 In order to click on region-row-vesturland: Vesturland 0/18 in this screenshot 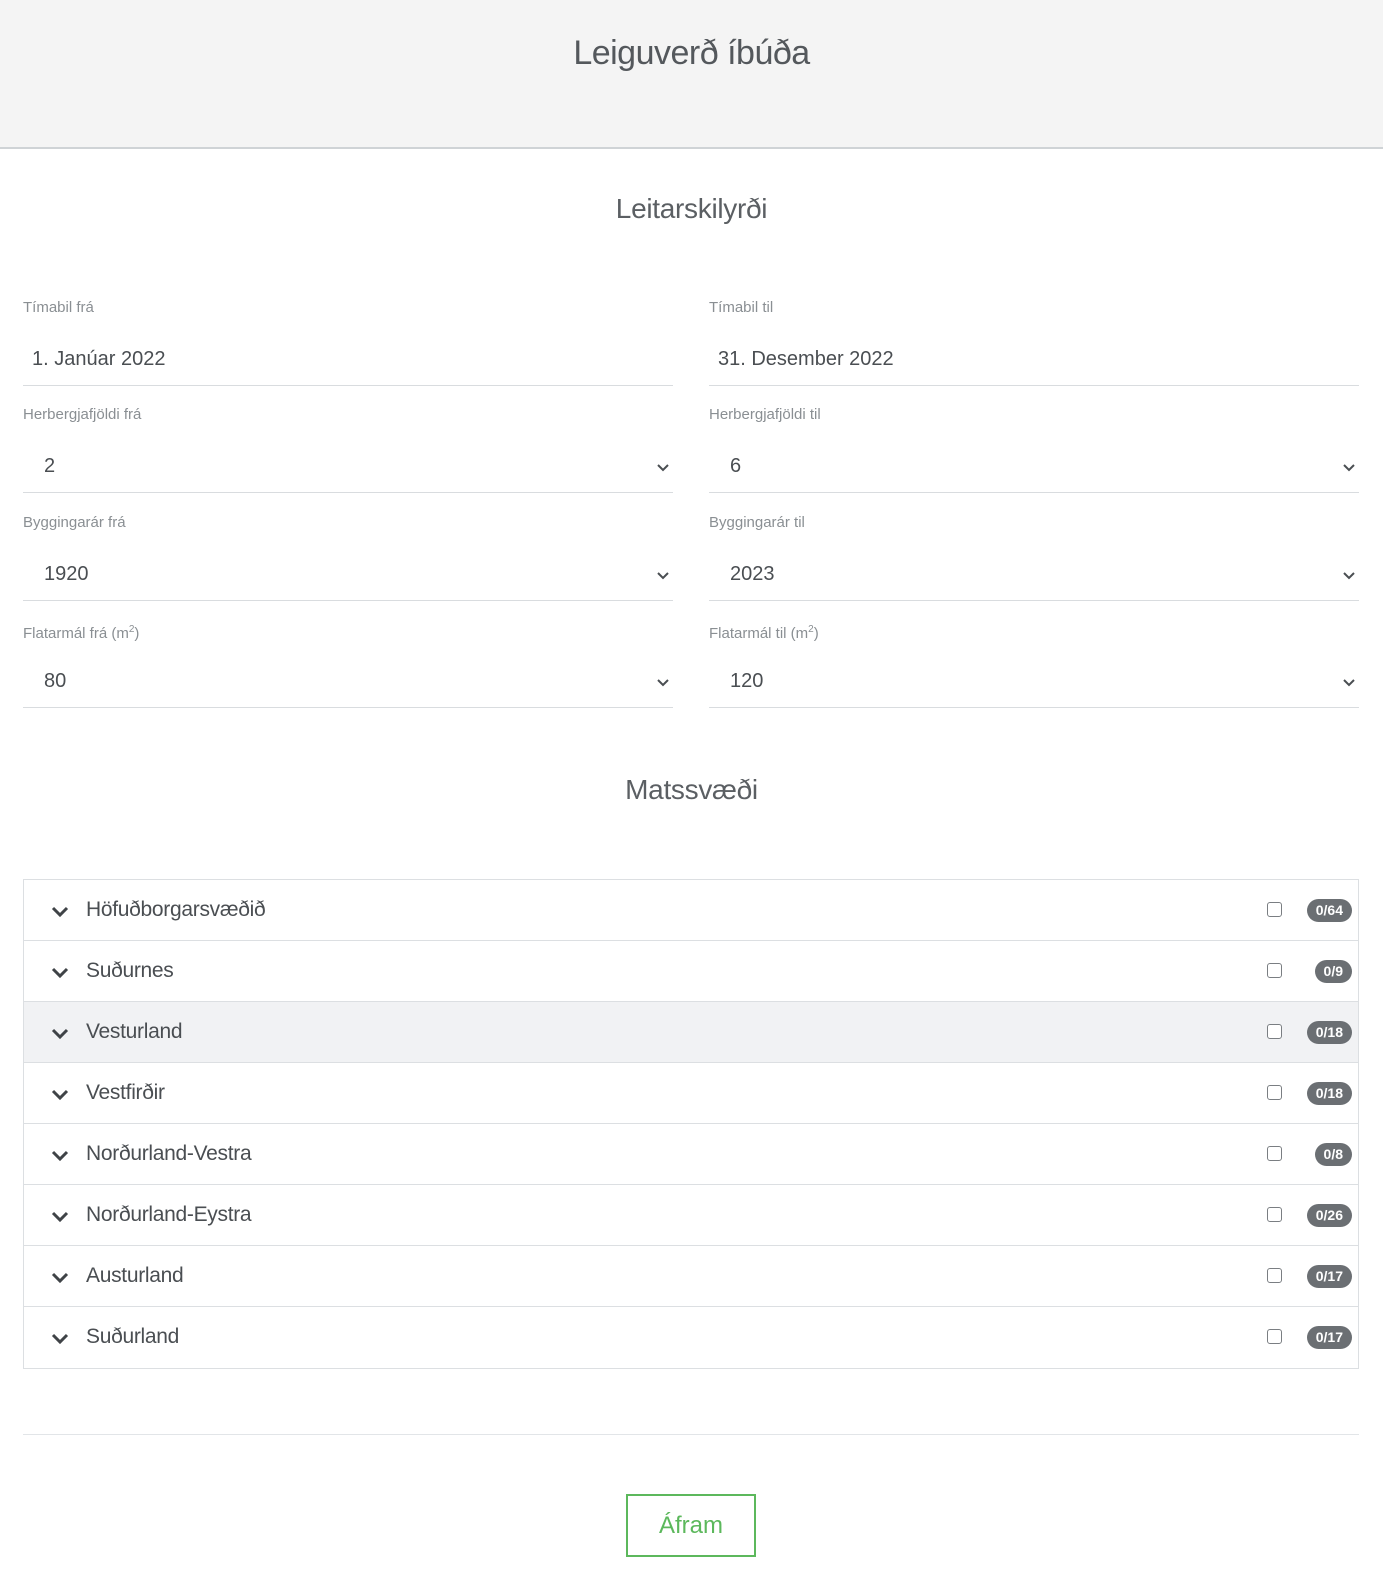, I will do `click(691, 1032)`.